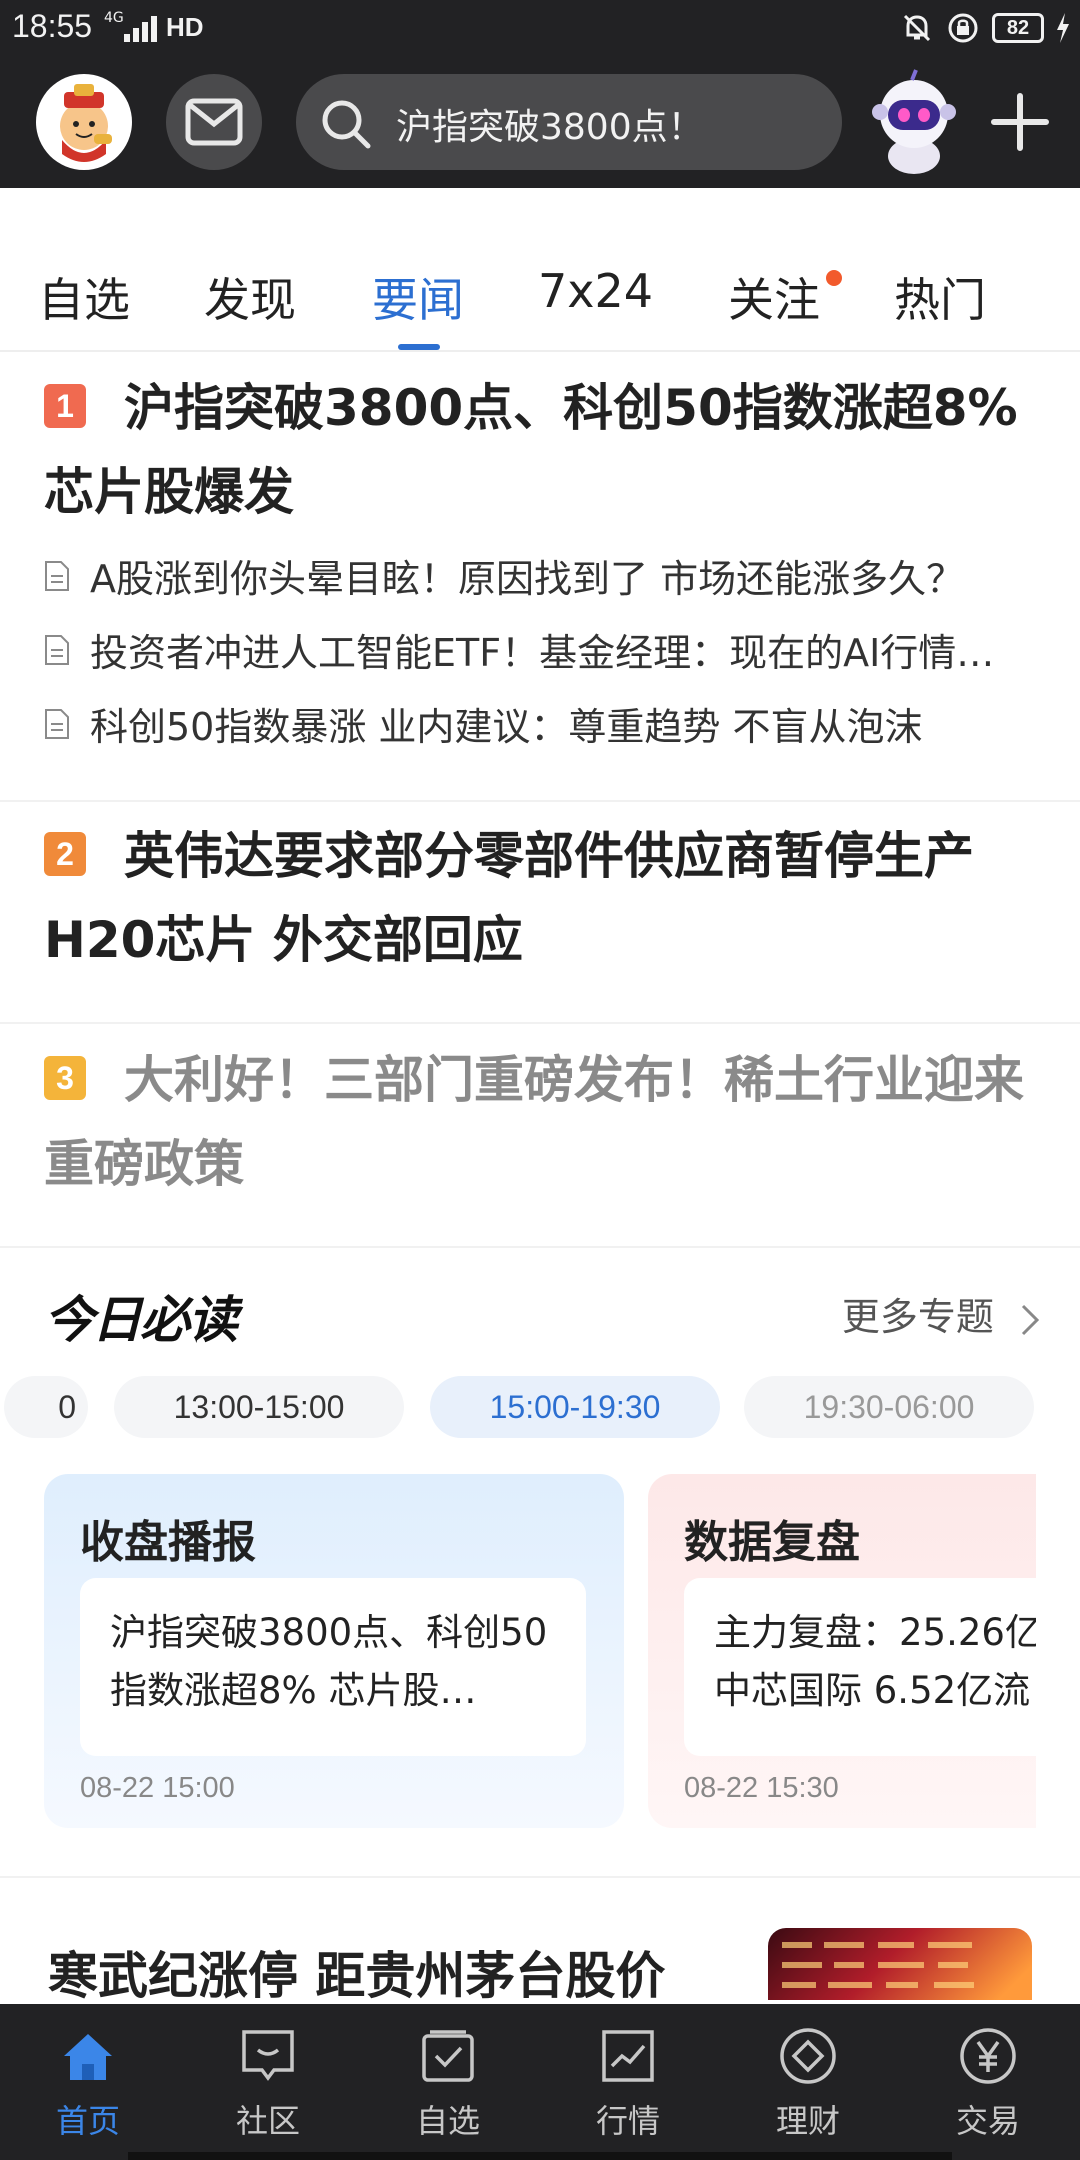  Describe the element at coordinates (267, 2121) in the screenshot. I see `nav-label: 社区` at that location.